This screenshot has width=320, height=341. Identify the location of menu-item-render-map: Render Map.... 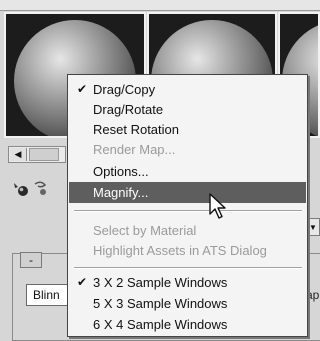
(187, 149).